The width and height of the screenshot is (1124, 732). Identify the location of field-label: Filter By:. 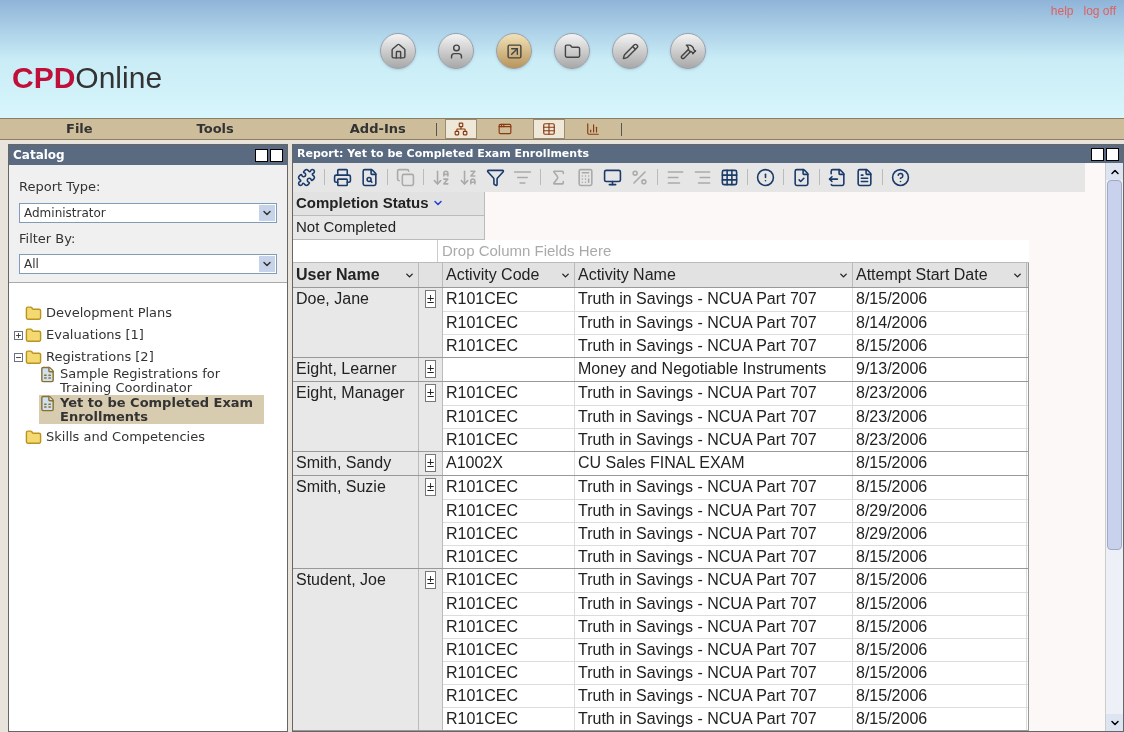
(48, 238).